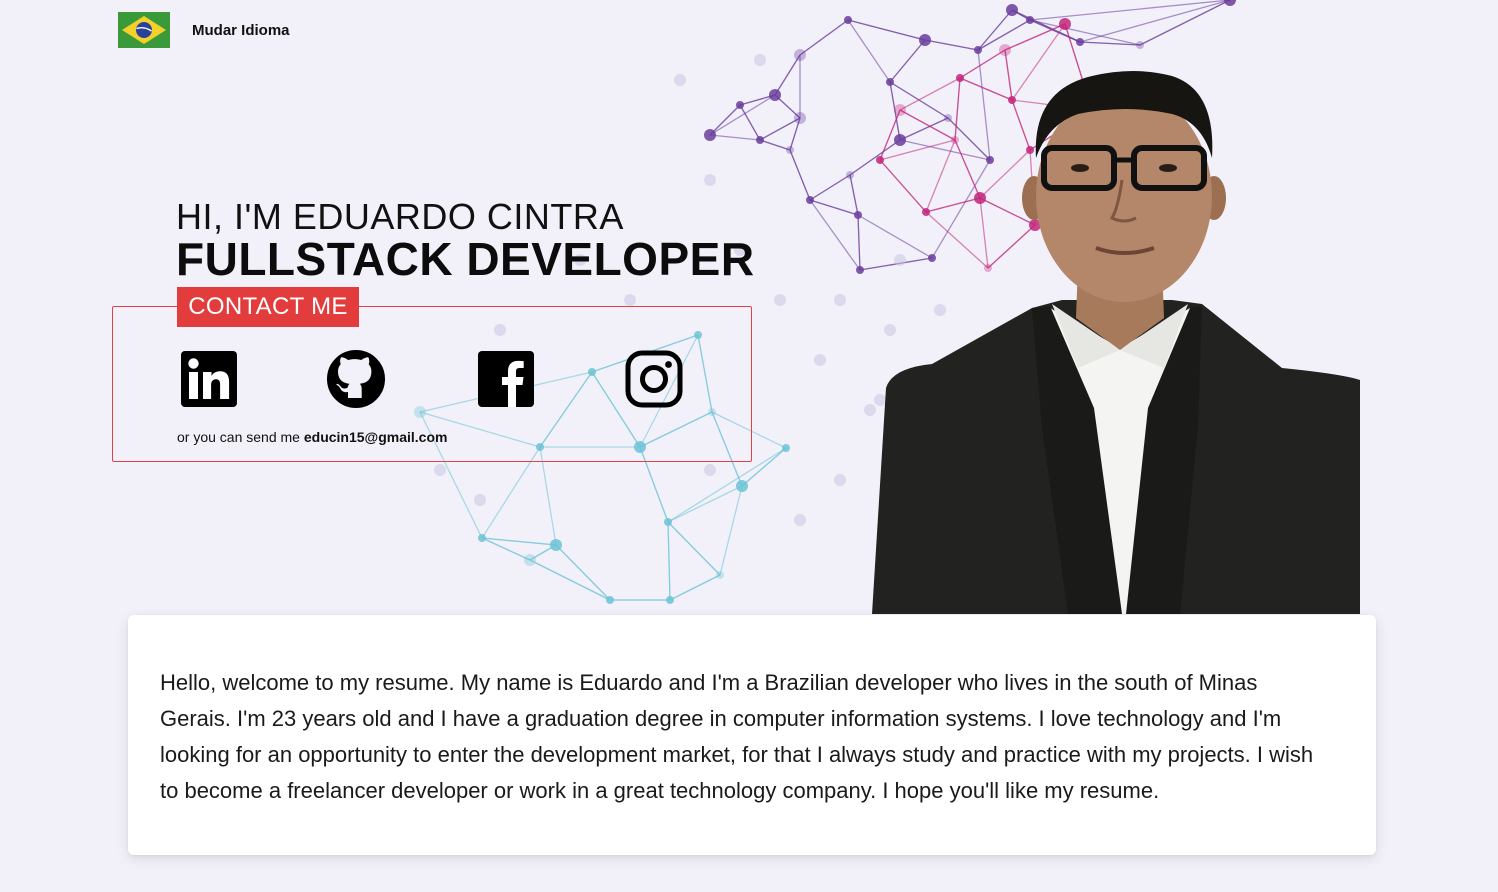  I want to click on hero-role: FULLSTACK DEVELOPER, so click(465, 259).